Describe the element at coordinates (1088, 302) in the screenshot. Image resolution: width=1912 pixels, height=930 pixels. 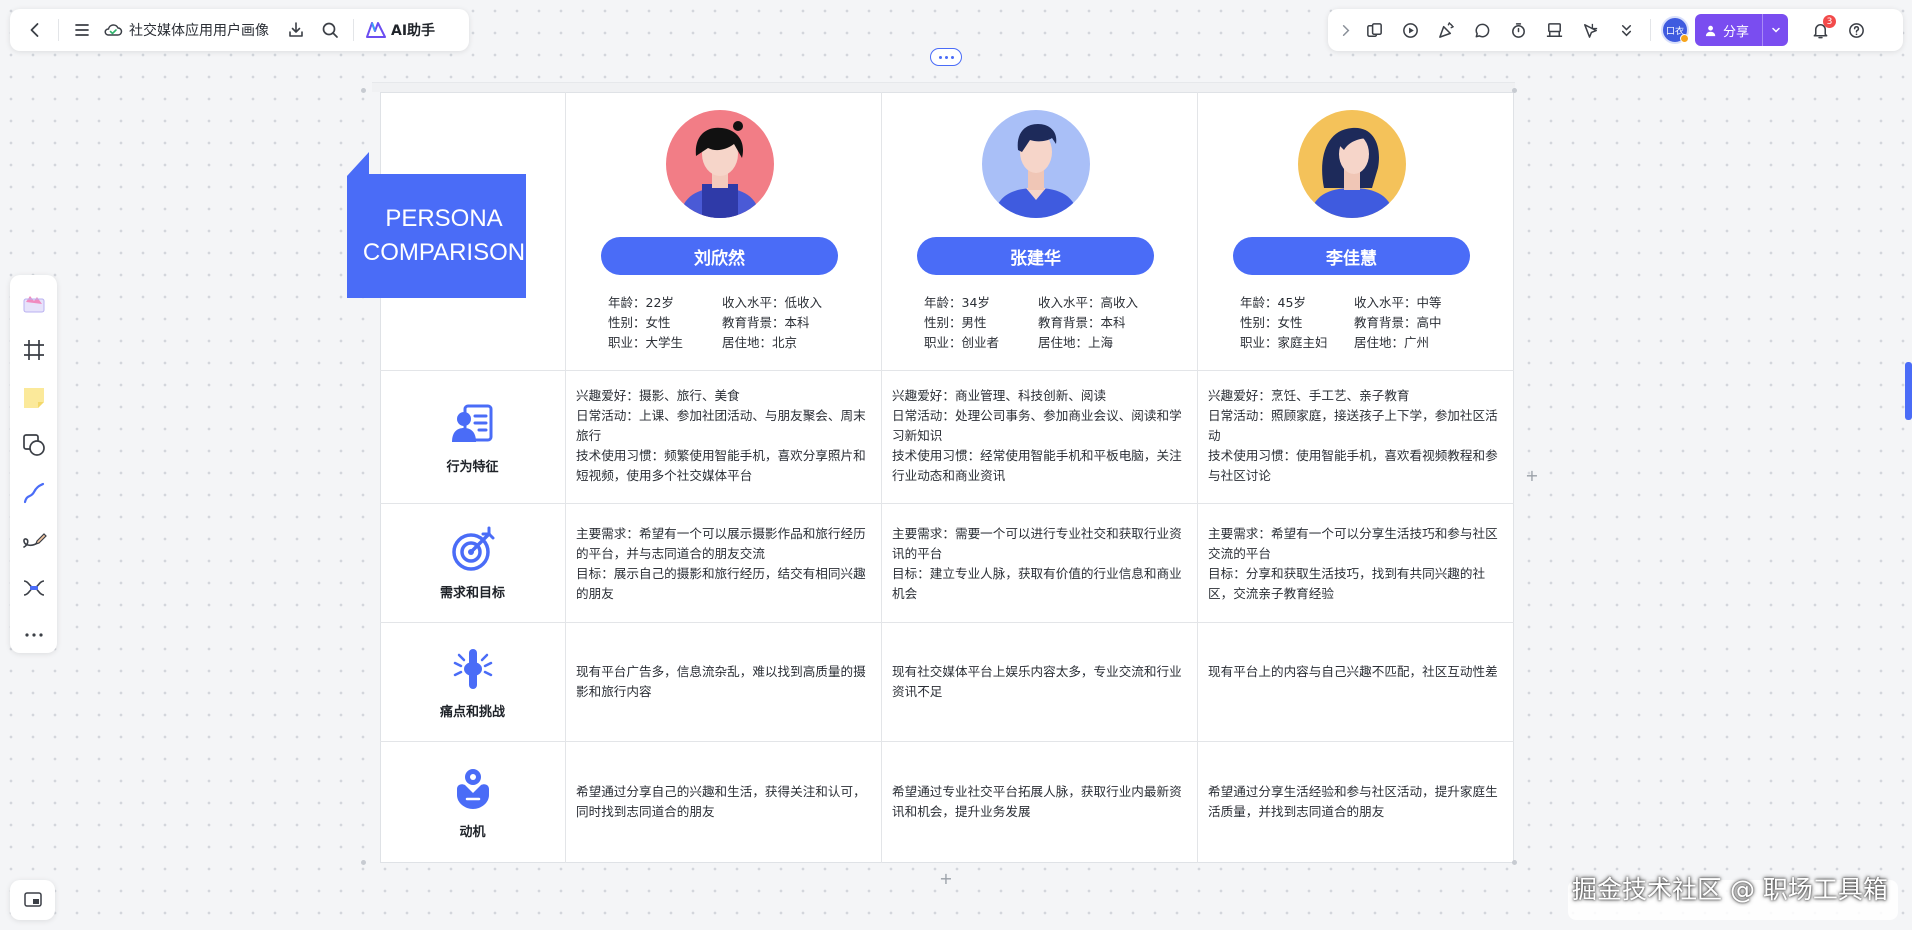
I see `persona-income: 收入水平：高收入` at that location.